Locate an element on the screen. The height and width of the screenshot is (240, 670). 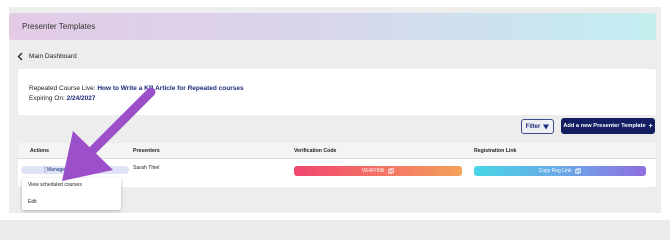
column-header-registration-link: Registration Link is located at coordinates (495, 151).